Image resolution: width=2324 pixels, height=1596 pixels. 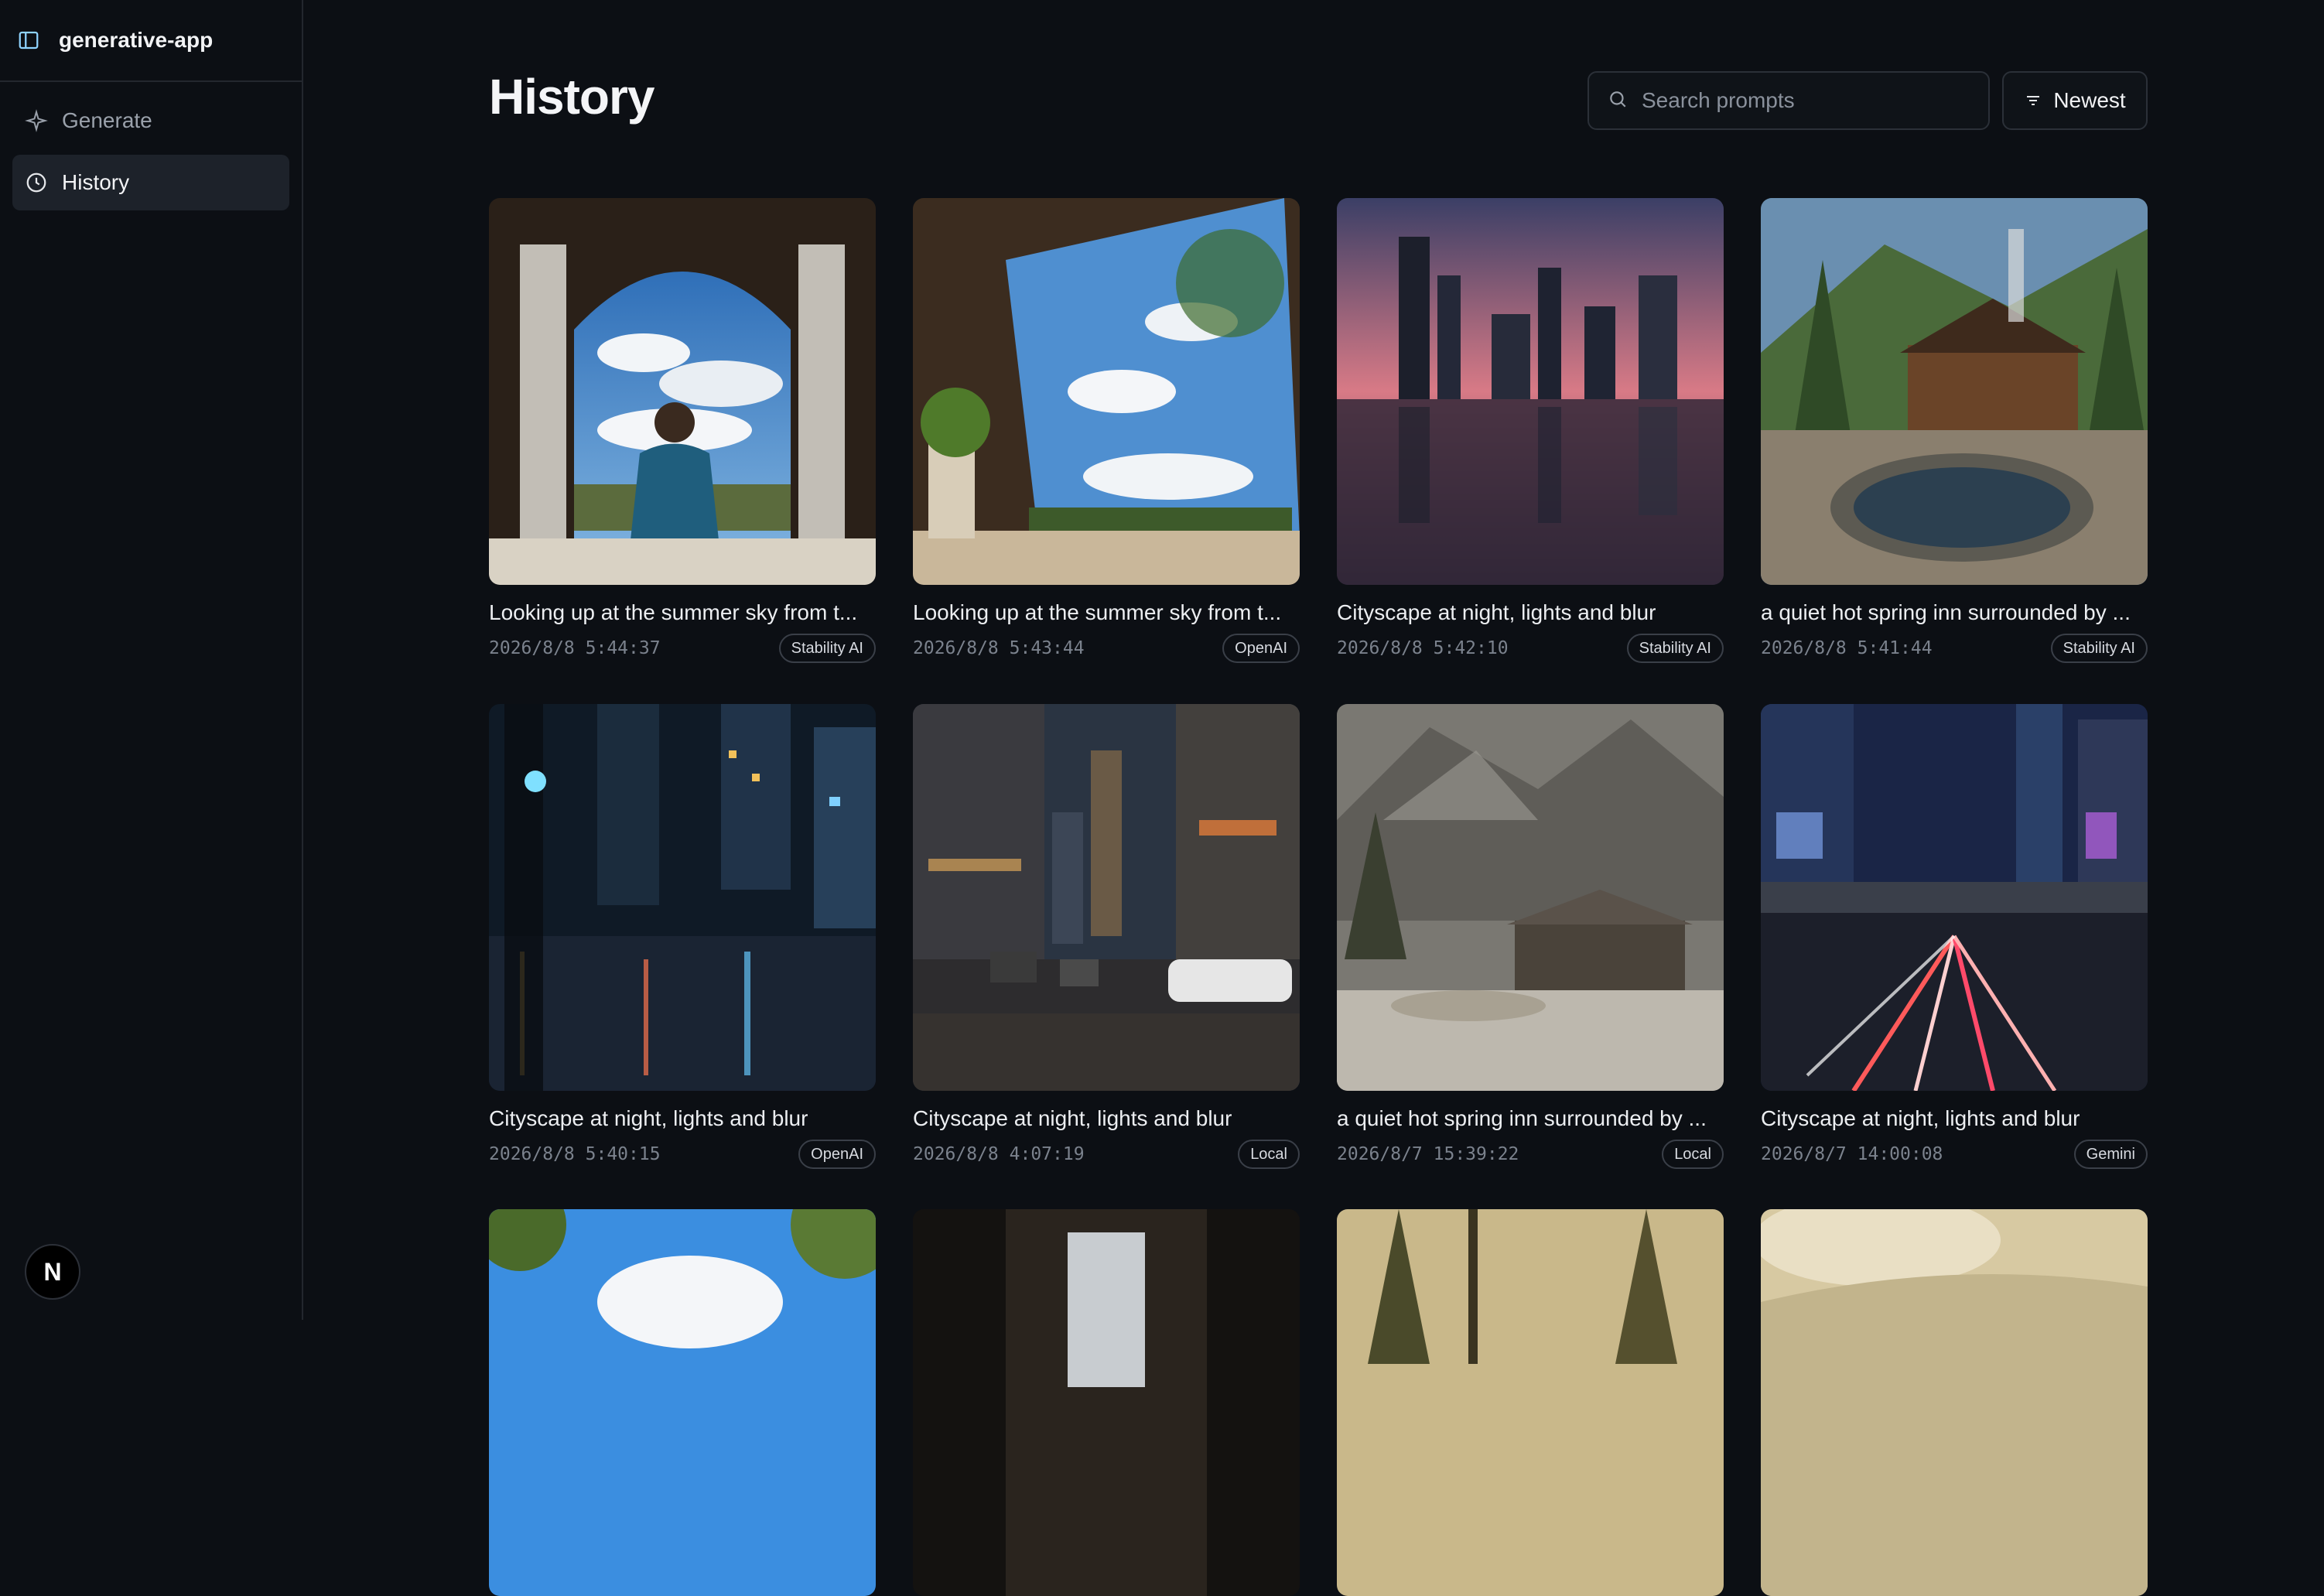 I want to click on search-box, so click(x=1788, y=100).